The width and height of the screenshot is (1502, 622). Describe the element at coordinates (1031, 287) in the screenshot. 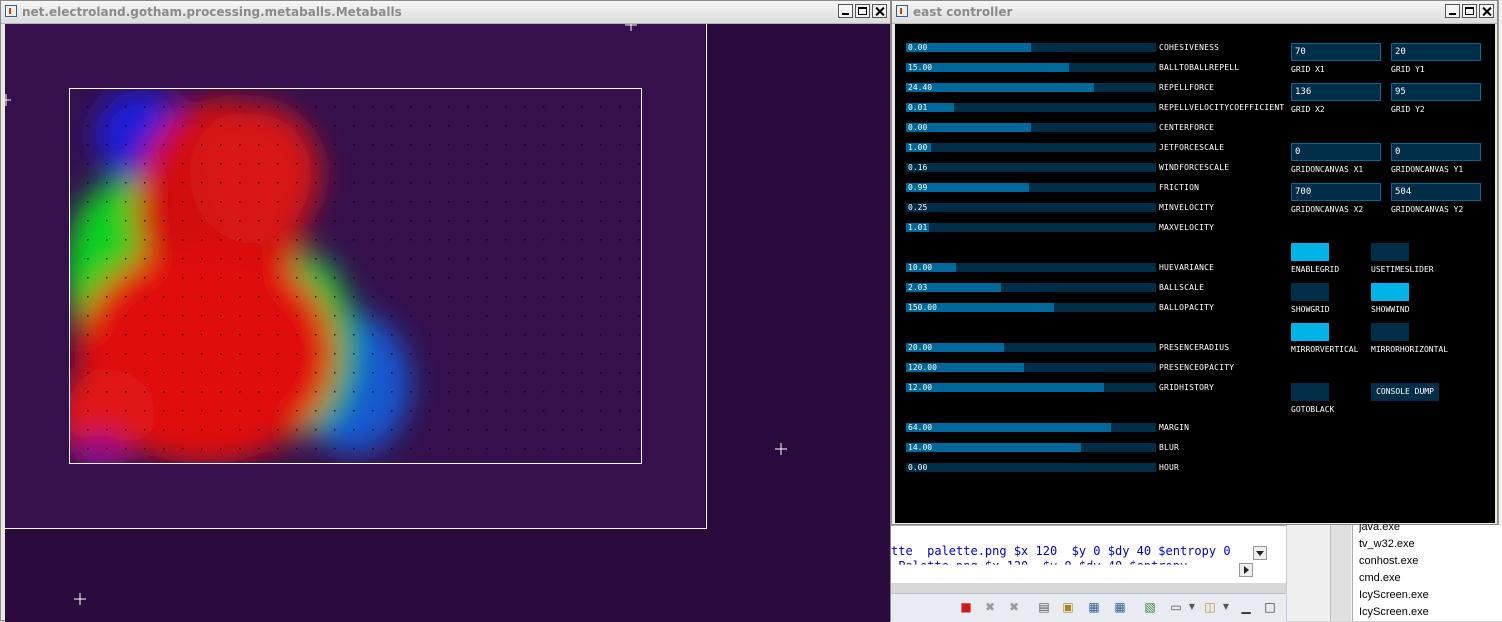

I see `slider-ballscale: 2.03` at that location.